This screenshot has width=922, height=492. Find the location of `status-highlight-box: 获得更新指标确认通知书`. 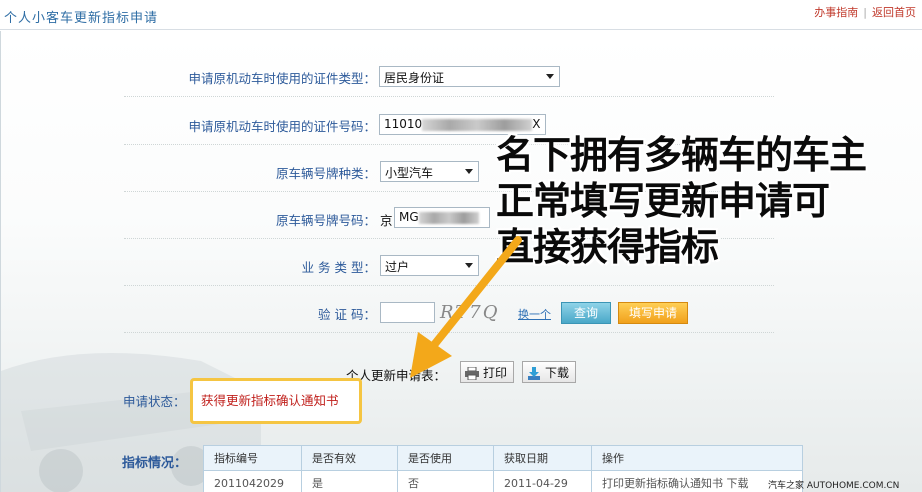

status-highlight-box: 获得更新指标确认通知书 is located at coordinates (276, 401).